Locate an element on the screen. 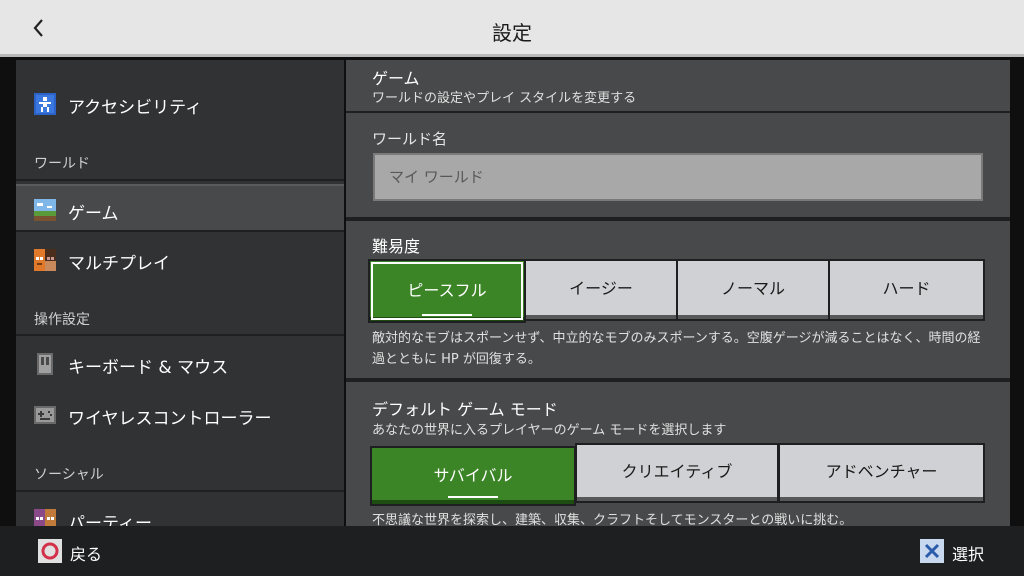  option-label: ピースフル is located at coordinates (447, 290).